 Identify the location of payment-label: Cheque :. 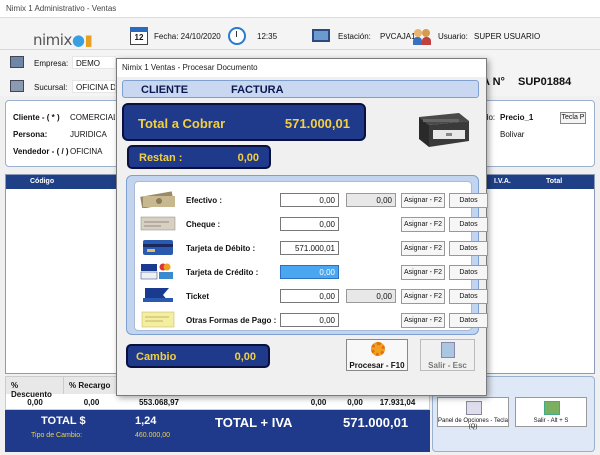
(203, 224).